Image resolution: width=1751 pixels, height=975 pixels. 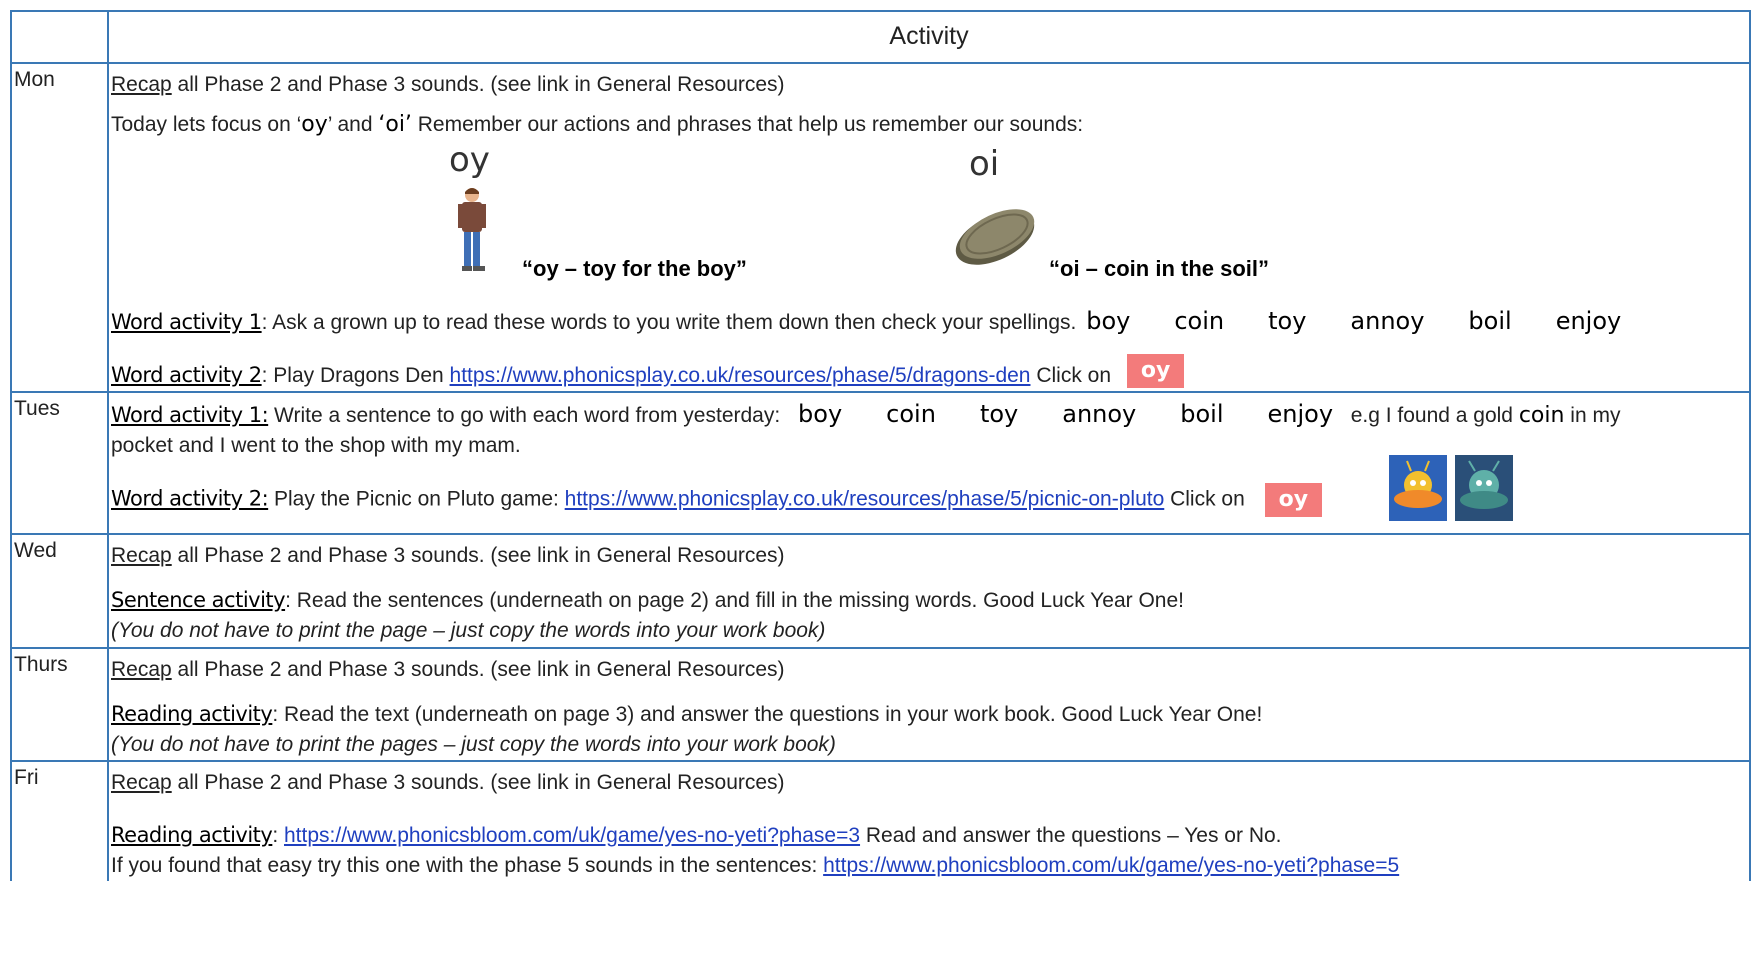 What do you see at coordinates (634, 268) in the screenshot?
I see `oy-phrase: “oy – toy for the boy”` at bounding box center [634, 268].